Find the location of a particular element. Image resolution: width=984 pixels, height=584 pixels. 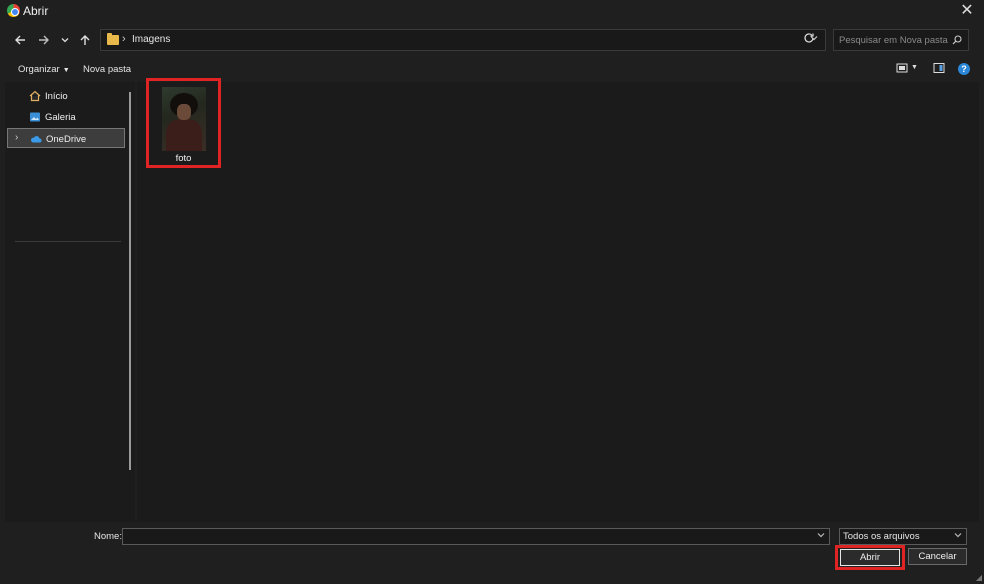

navigation-pane: Início Galeria › OneDrive is located at coordinates (70, 302).